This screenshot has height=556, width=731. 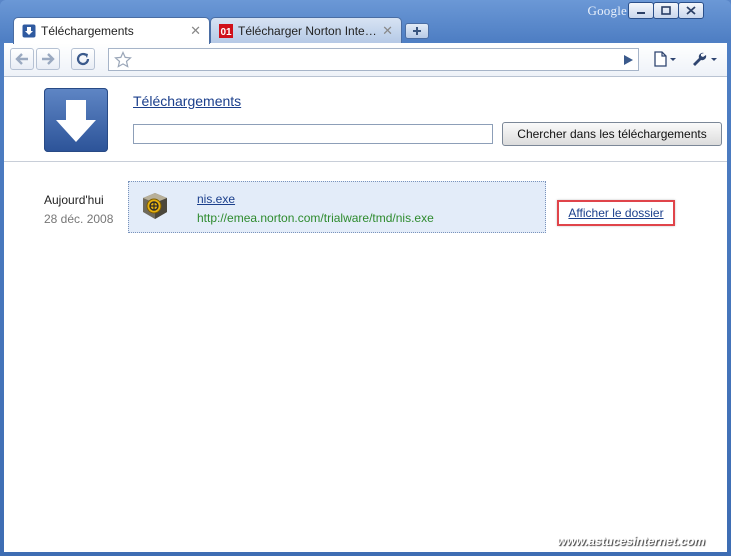 I want to click on plus-icon, so click(x=417, y=31).